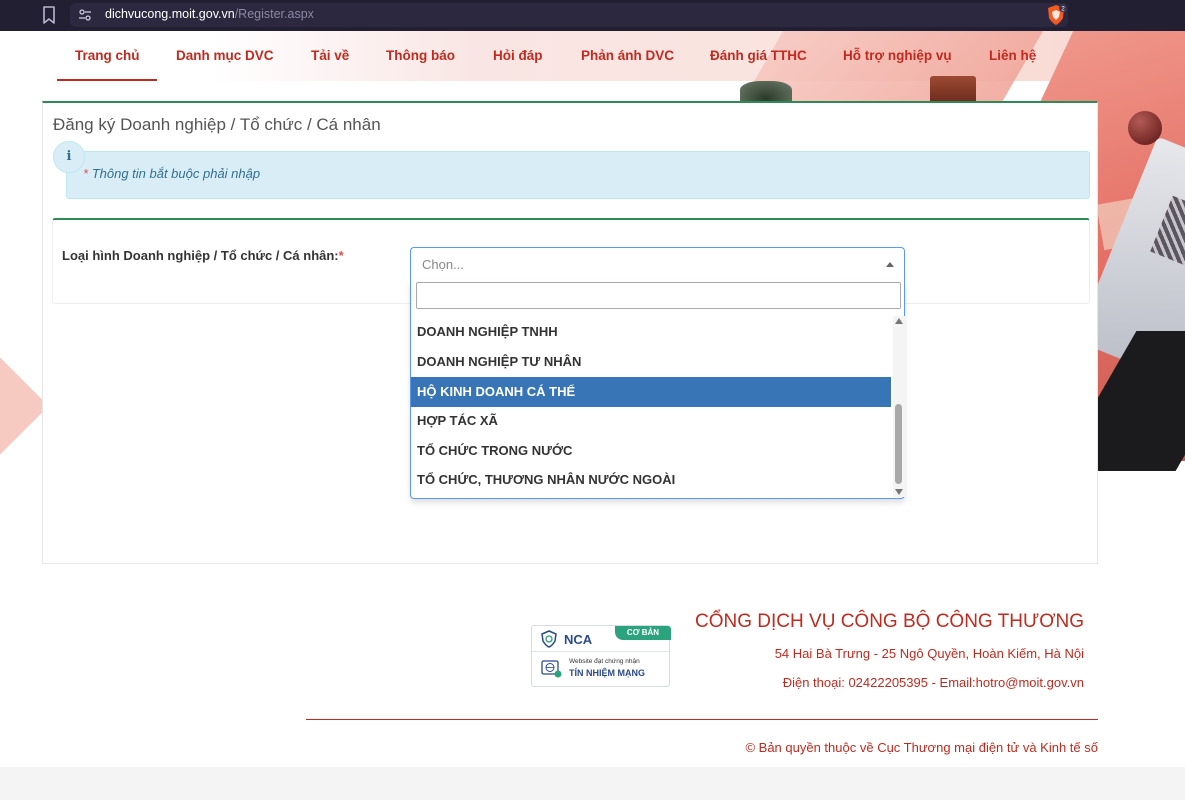 The height and width of the screenshot is (800, 1185). Describe the element at coordinates (658, 295) in the screenshot. I see `dropdown-search-input` at that location.